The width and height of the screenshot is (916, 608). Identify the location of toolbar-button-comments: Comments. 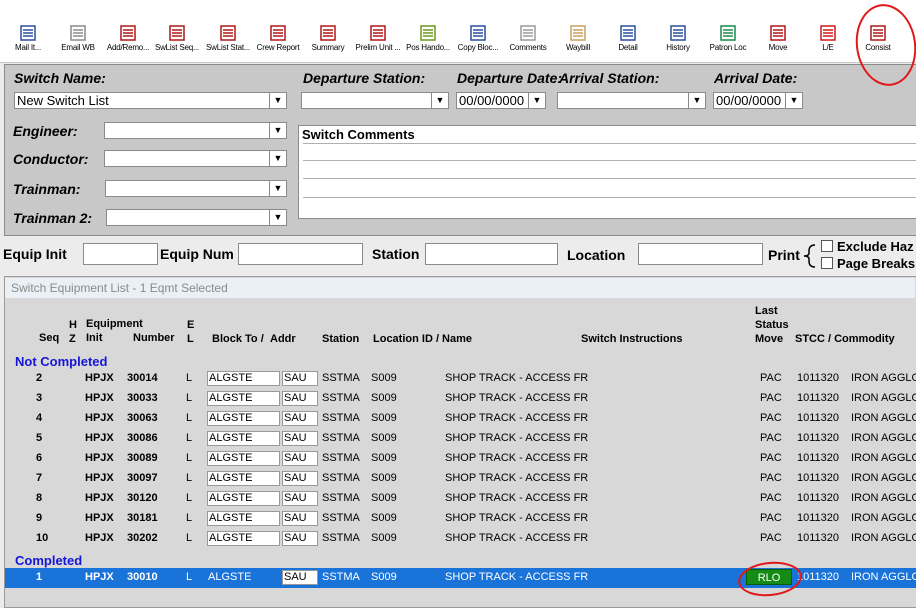
(528, 42).